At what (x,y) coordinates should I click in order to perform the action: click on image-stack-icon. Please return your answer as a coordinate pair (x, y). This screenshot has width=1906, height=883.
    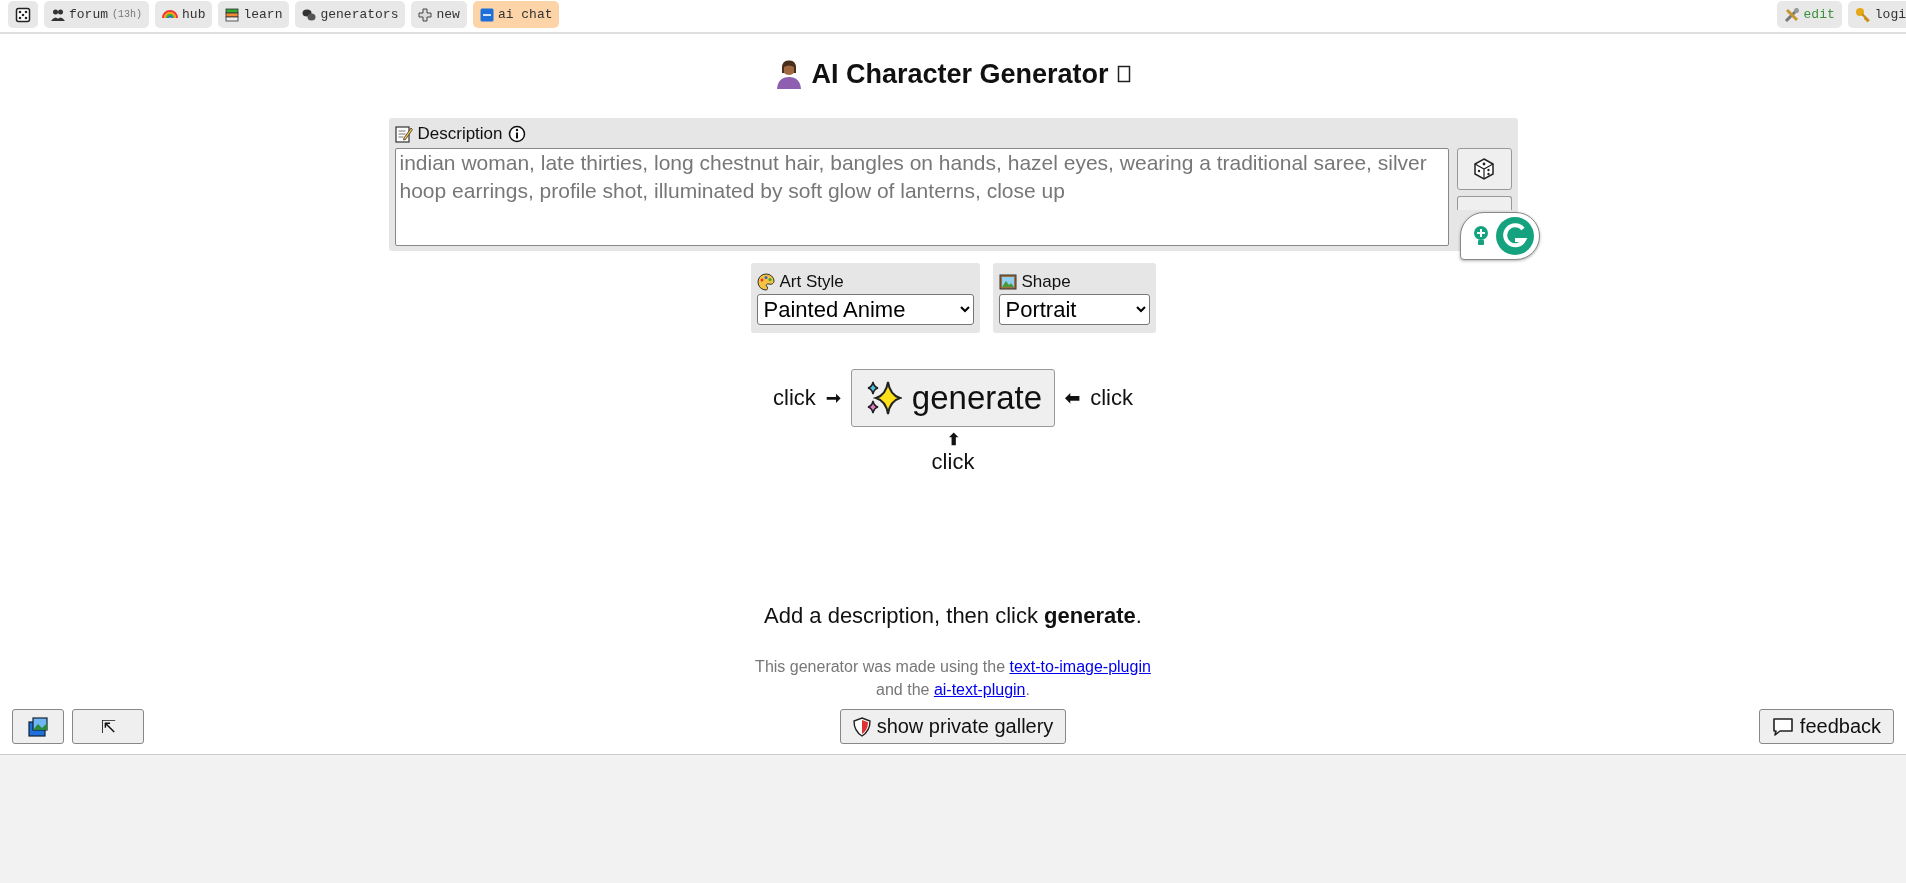
    Looking at the image, I should click on (38, 726).